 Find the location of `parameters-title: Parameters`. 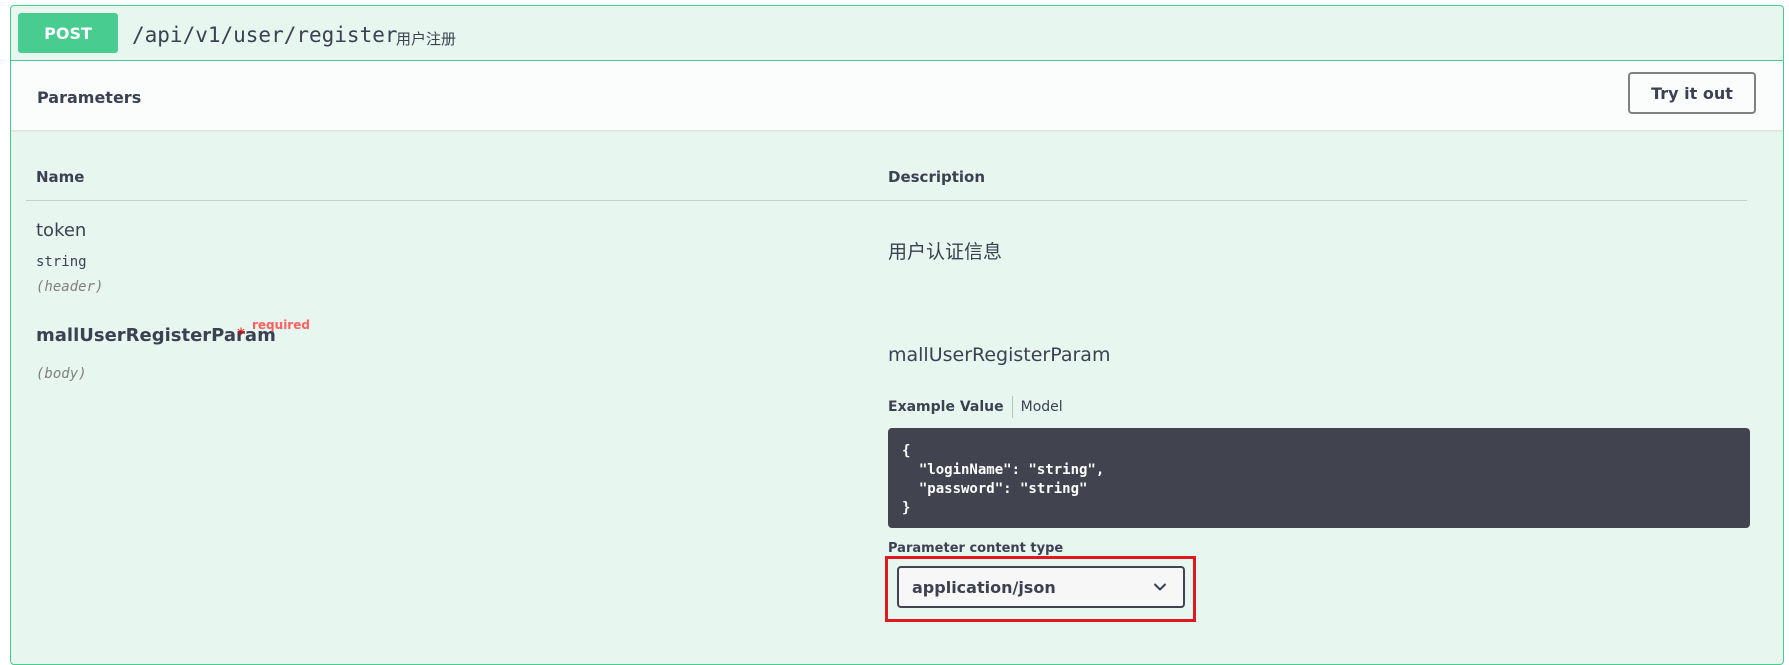

parameters-title: Parameters is located at coordinates (89, 97).